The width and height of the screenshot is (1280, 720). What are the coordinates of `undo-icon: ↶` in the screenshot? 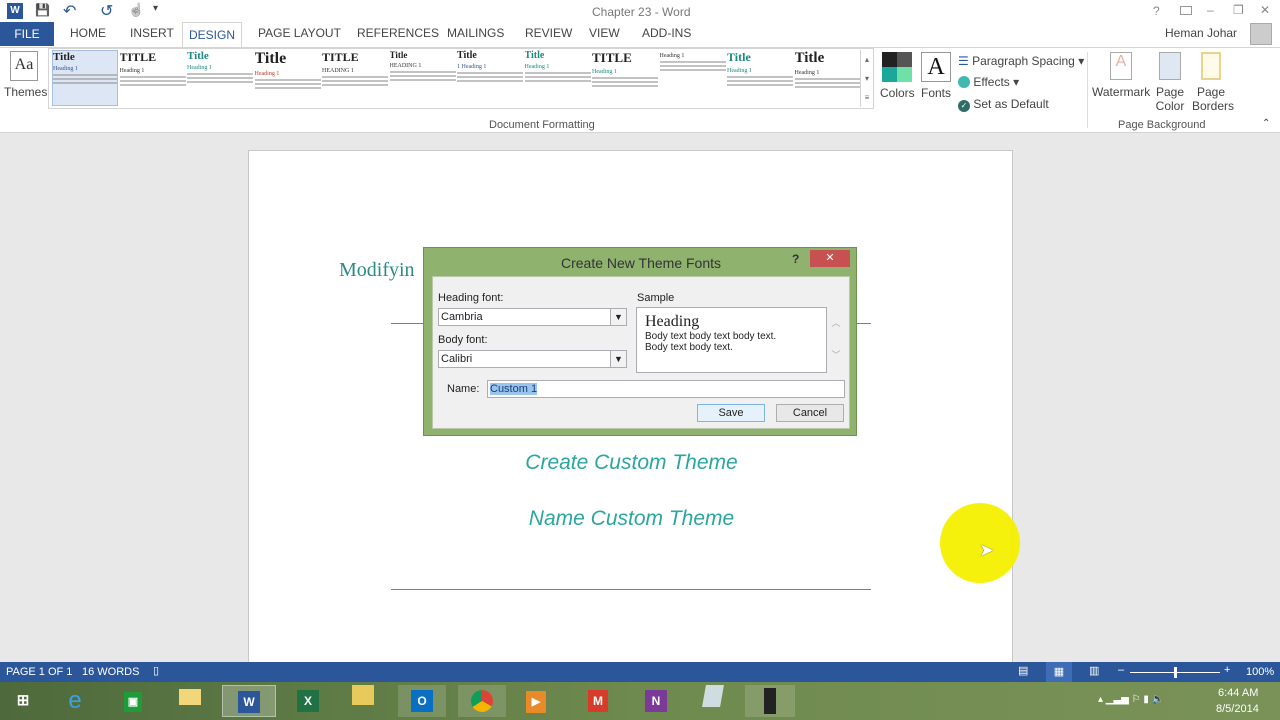 It's located at (69, 11).